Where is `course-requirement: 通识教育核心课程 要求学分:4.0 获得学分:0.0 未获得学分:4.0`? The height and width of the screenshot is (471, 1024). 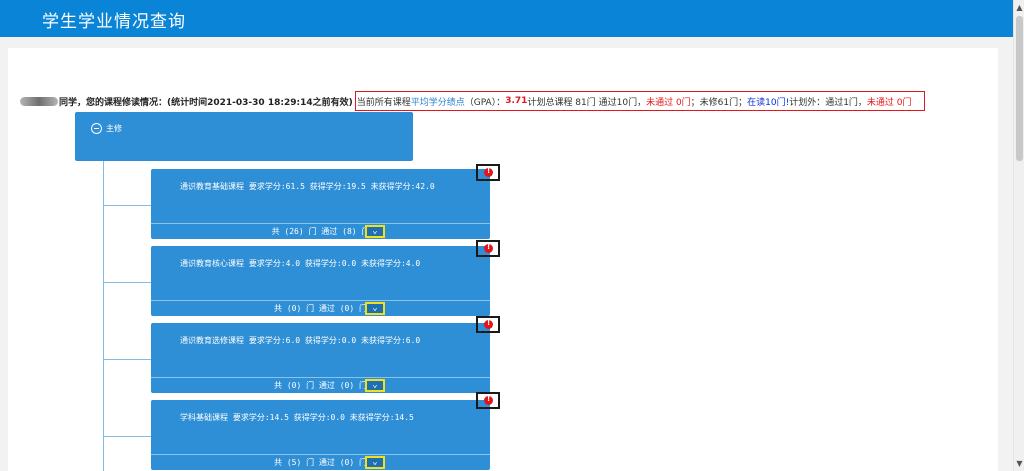
course-requirement: 通识教育核心课程 要求学分:4.0 获得学分:0.0 未获得学分:4.0 is located at coordinates (300, 263).